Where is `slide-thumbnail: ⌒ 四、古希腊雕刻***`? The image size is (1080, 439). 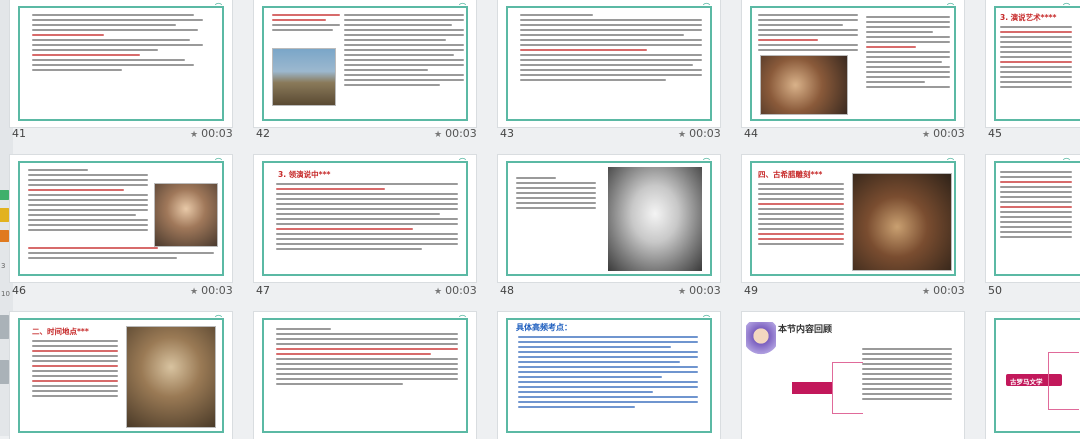 slide-thumbnail: ⌒ 四、古希腊雕刻*** is located at coordinates (853, 218).